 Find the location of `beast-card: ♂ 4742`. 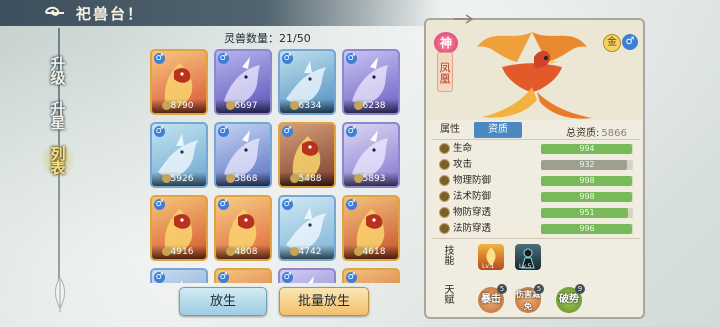

beast-card: ♂ 4742 is located at coordinates (307, 228).